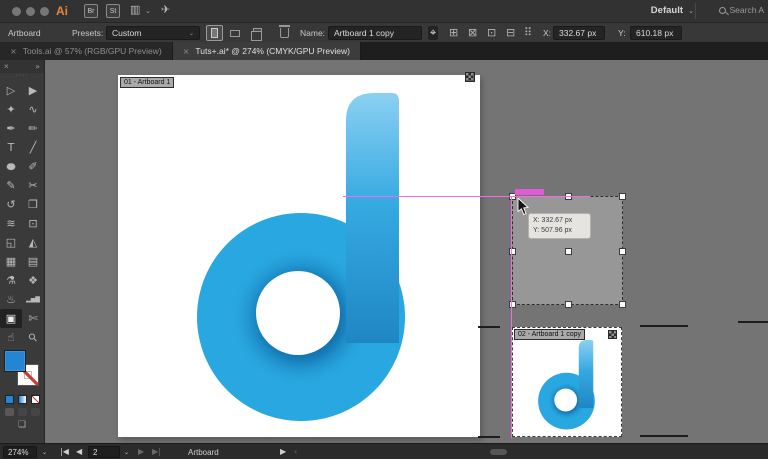 This screenshot has width=768, height=459. Describe the element at coordinates (529, 192) in the screenshot. I see `smart-guide-label` at that location.